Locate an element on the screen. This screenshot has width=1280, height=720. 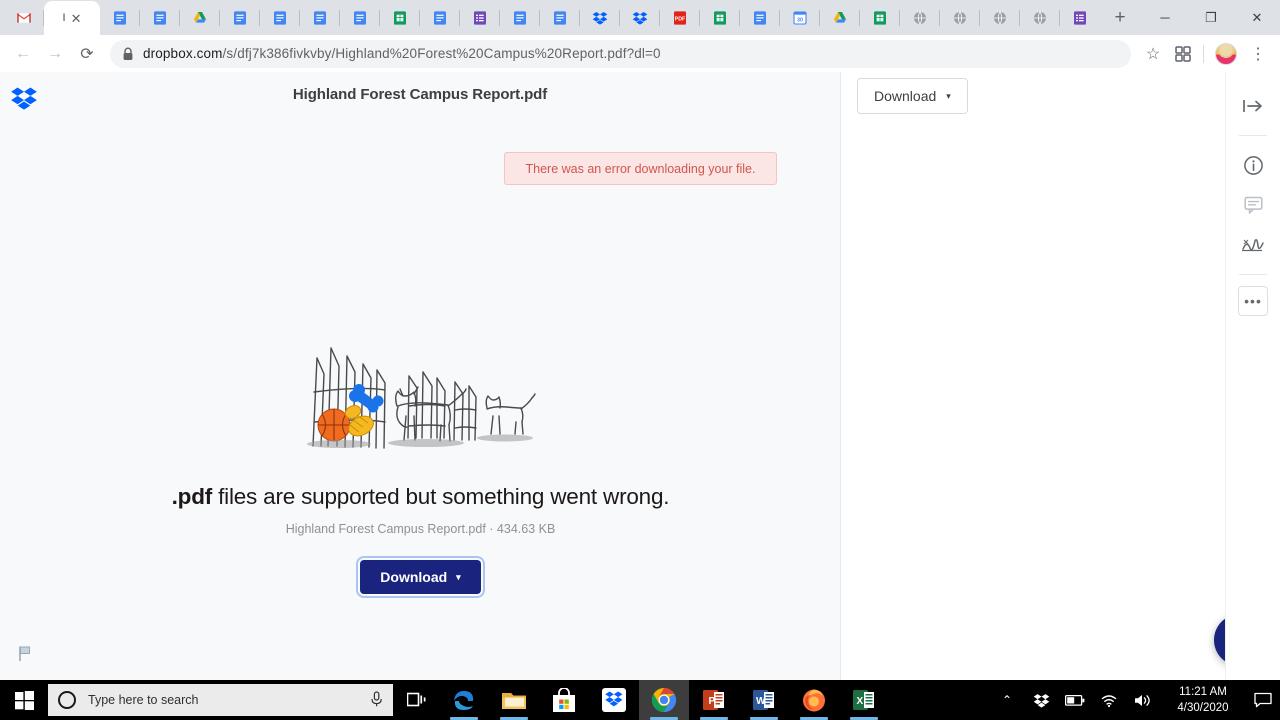
tab-close-icon: ✕ is located at coordinates (76, 18).